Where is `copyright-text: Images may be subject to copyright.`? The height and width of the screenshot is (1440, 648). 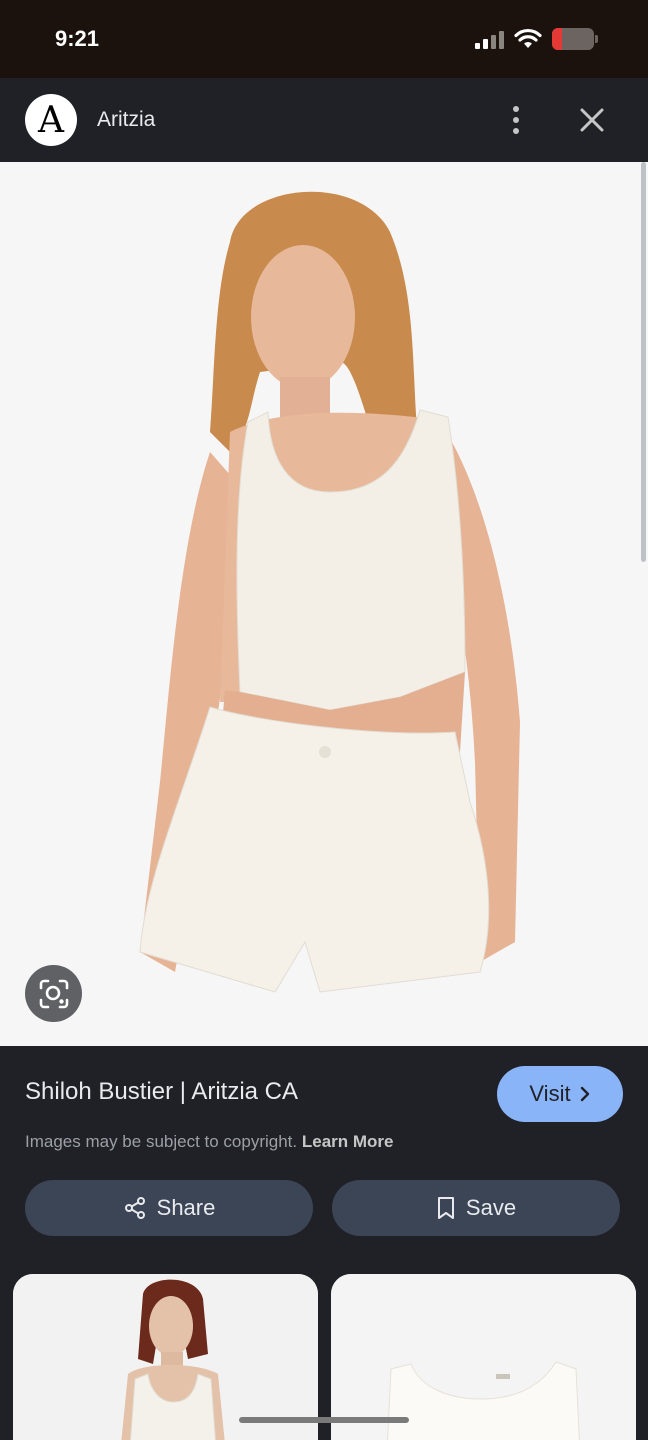 copyright-text: Images may be subject to copyright. is located at coordinates (161, 1141).